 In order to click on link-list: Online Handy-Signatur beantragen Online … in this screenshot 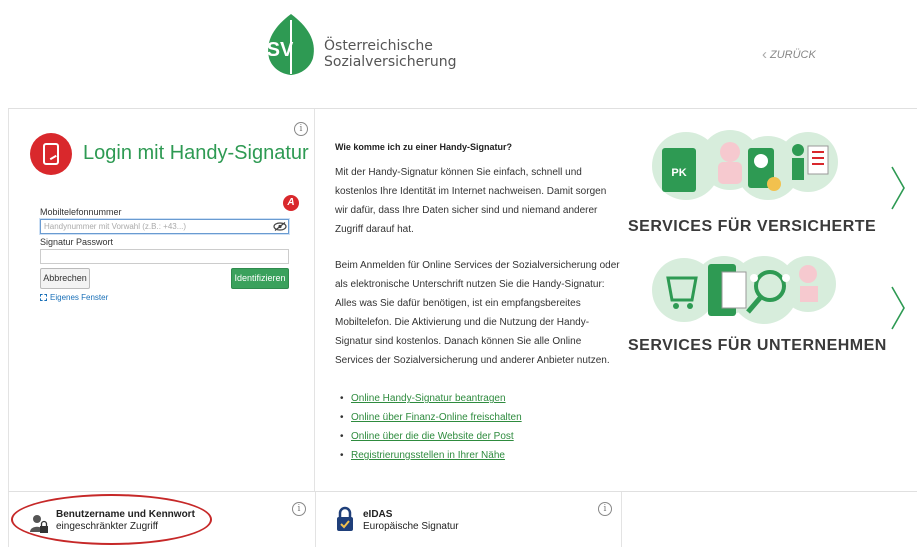, I will do `click(431, 427)`.